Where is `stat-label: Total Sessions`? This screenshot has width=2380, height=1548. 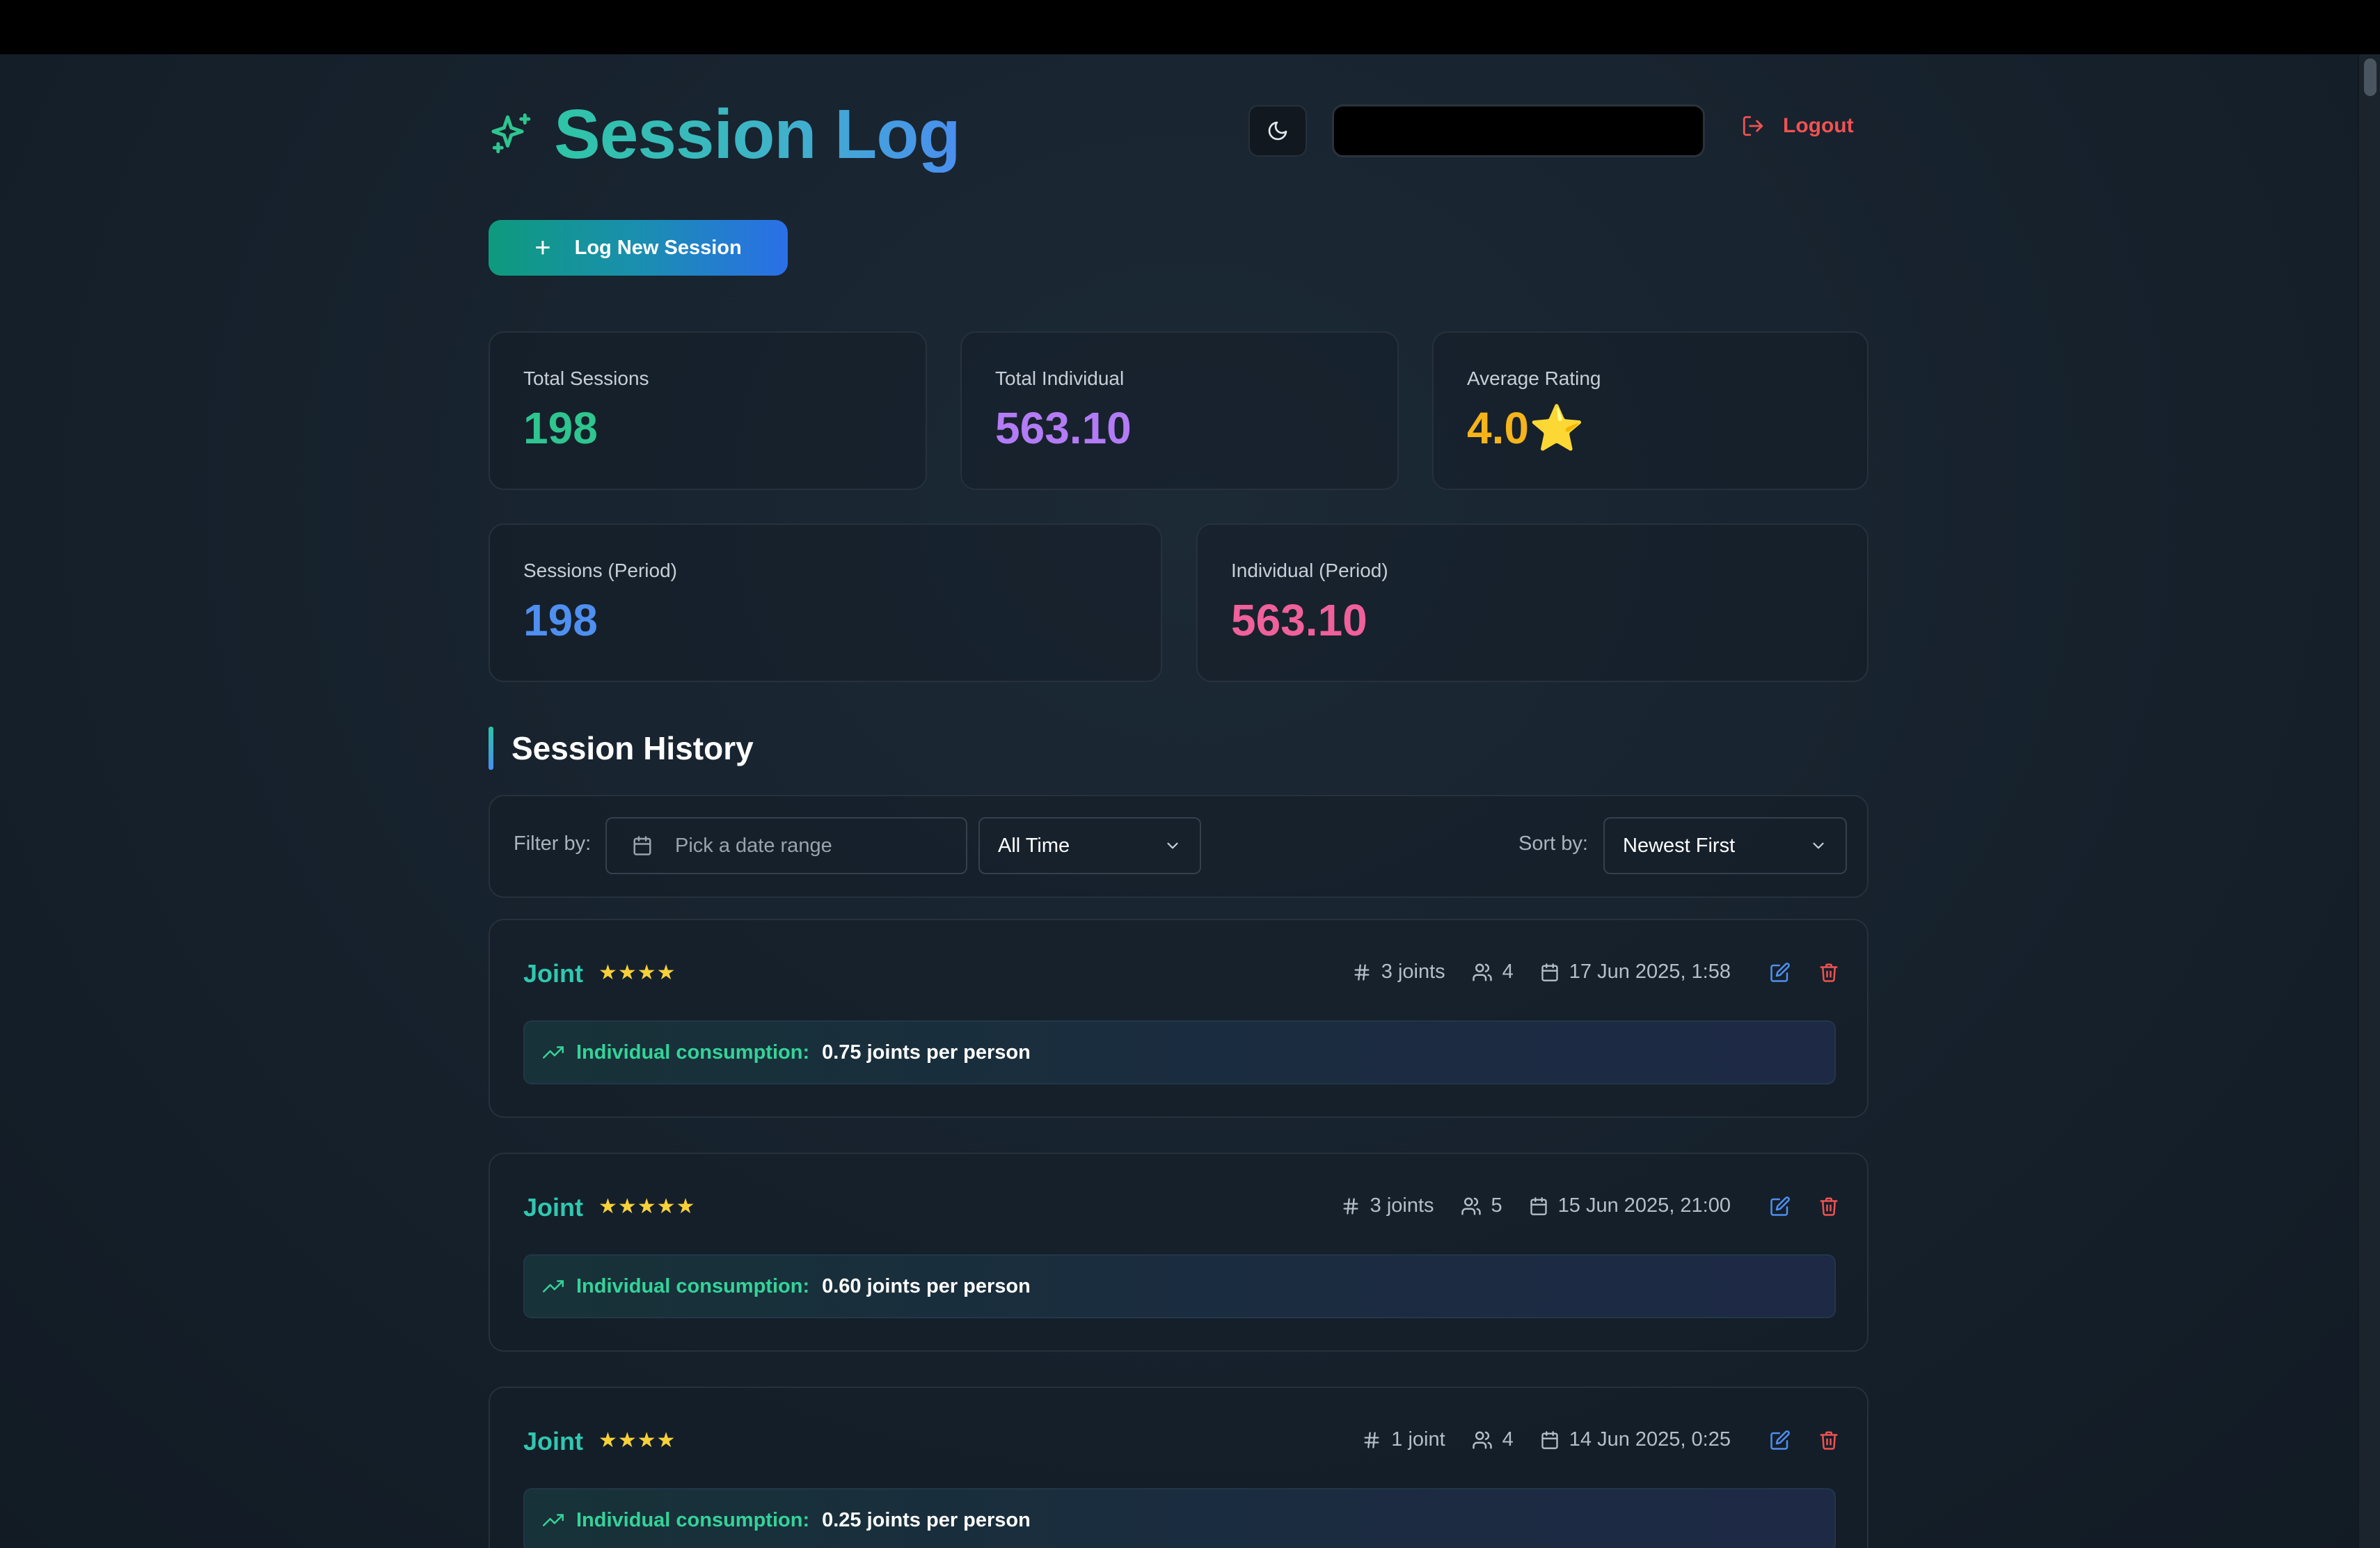 stat-label: Total Sessions is located at coordinates (586, 378).